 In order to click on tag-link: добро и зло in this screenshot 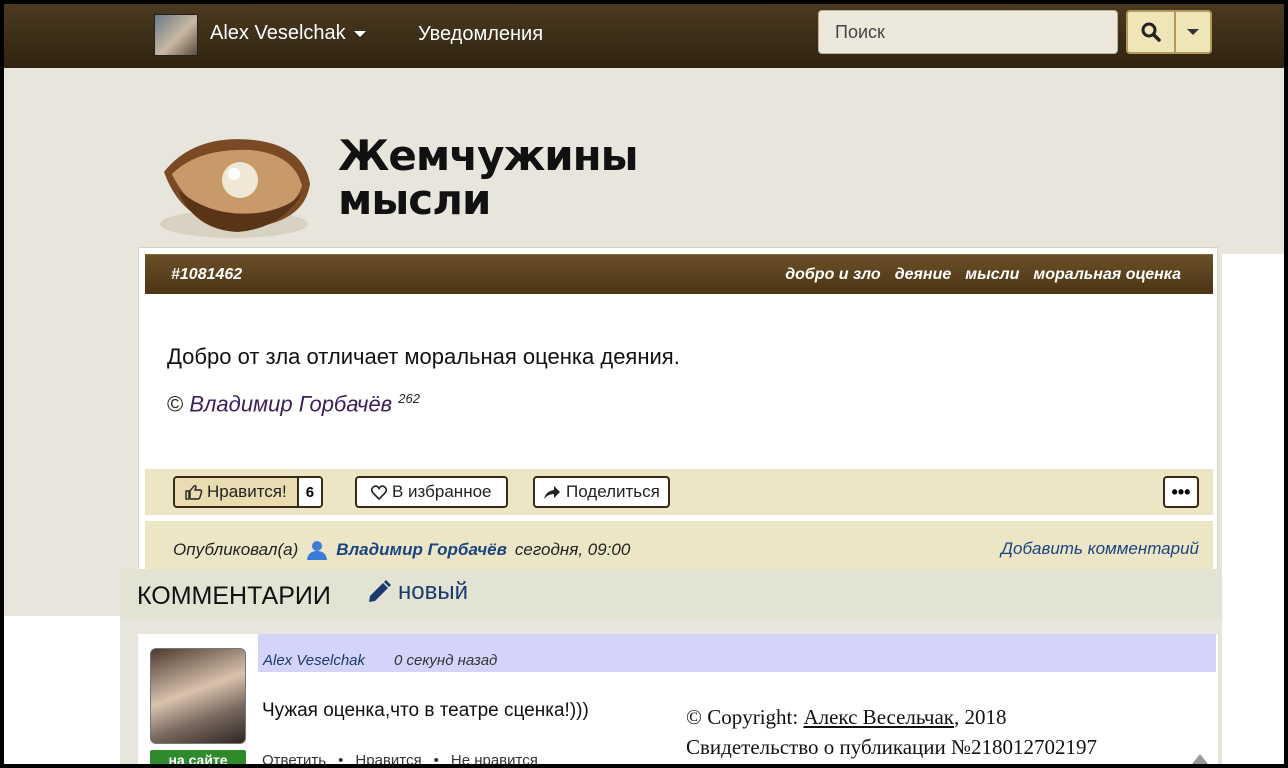, I will do `click(832, 275)`.